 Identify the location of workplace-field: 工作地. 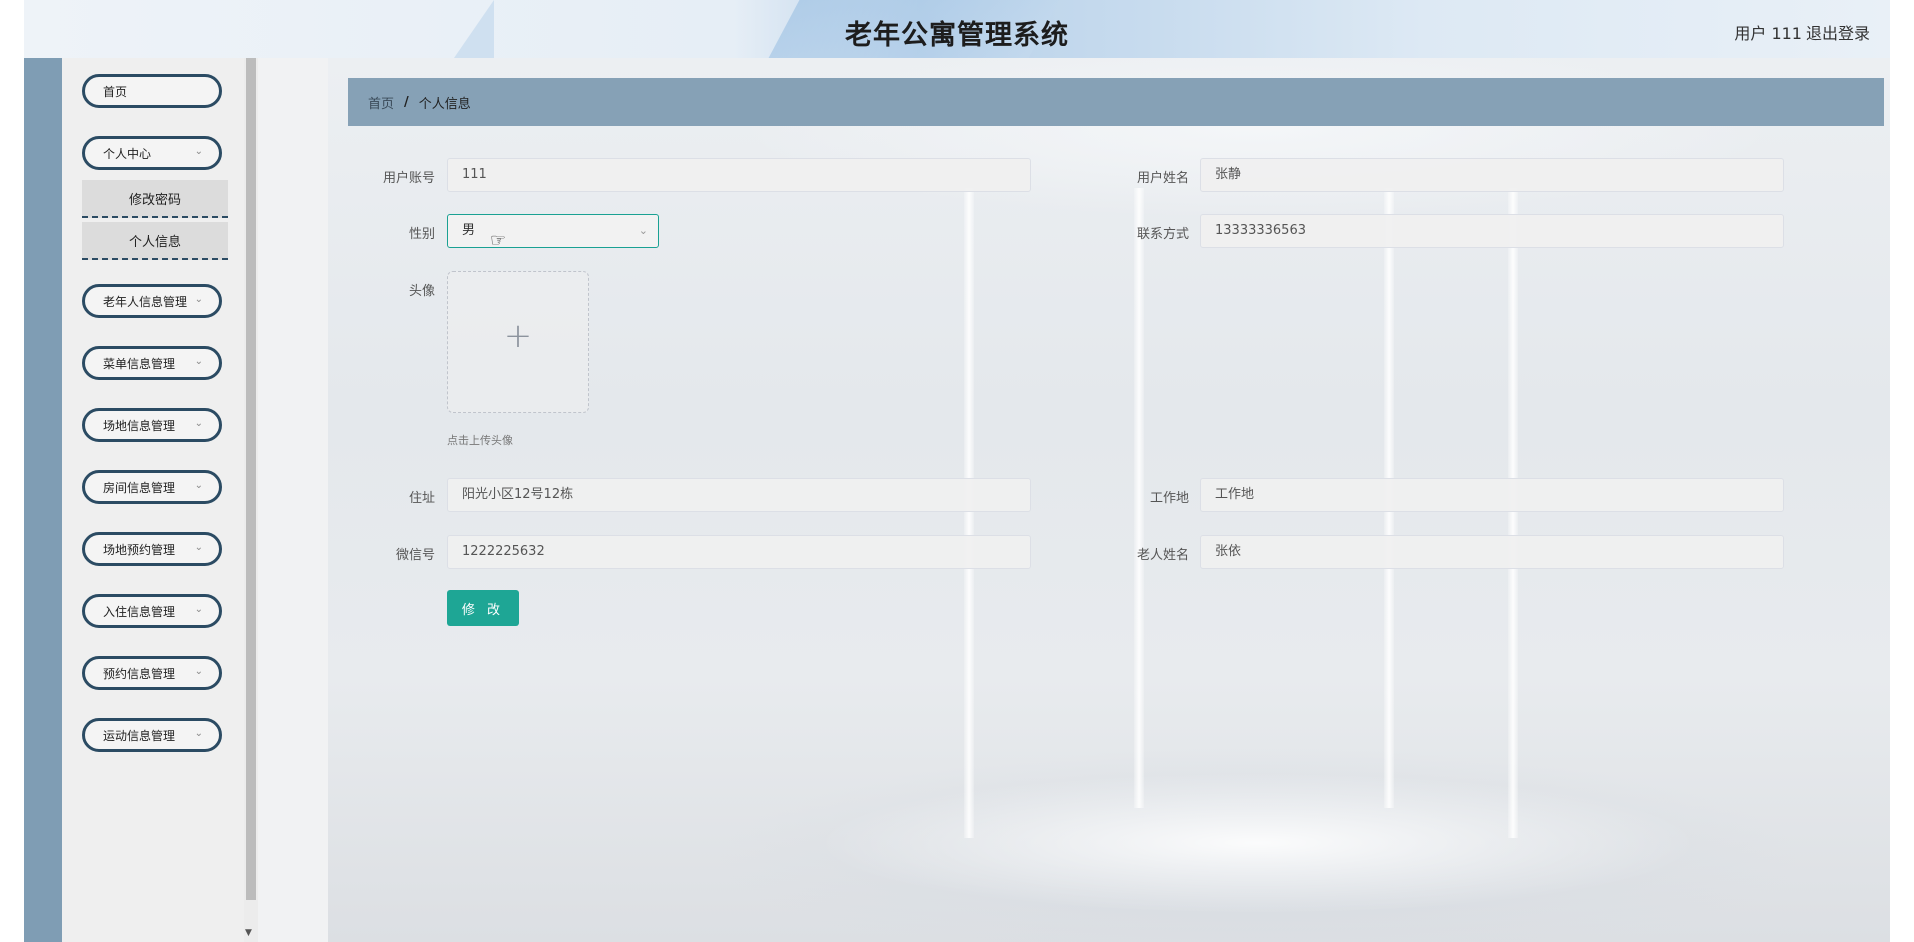
(1492, 495).